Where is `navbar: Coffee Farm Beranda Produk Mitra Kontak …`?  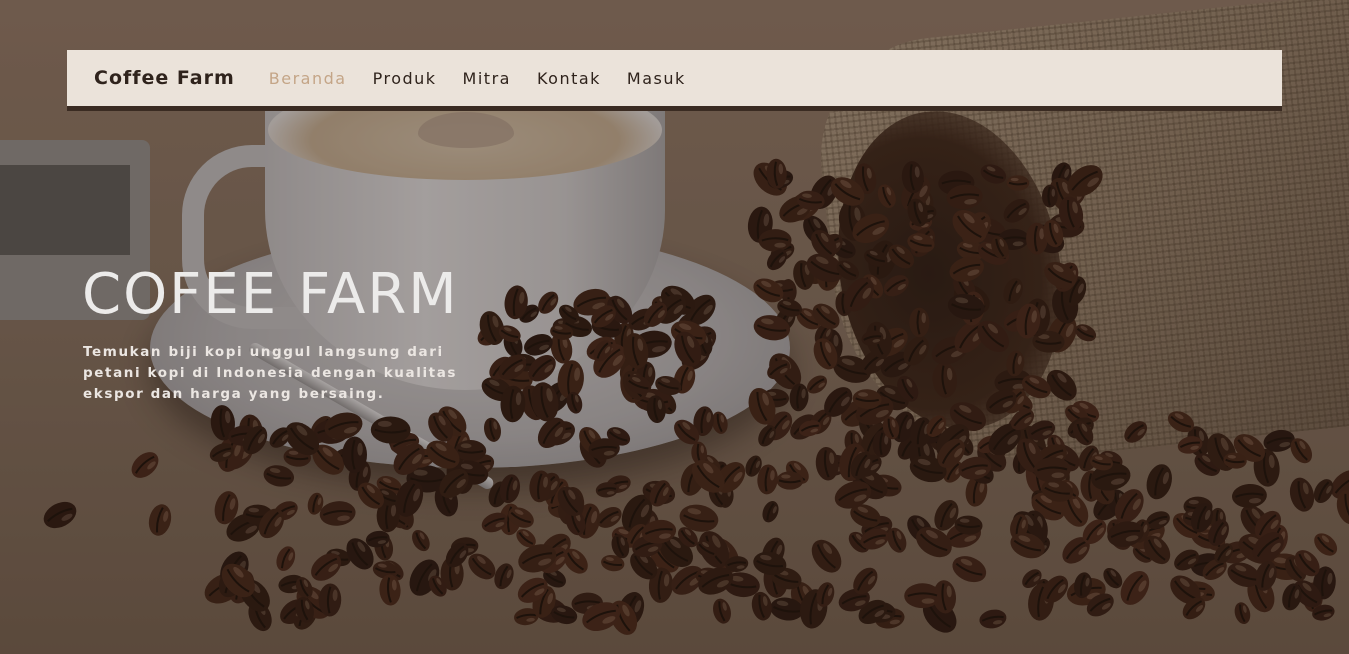 navbar: Coffee Farm Beranda Produk Mitra Kontak … is located at coordinates (674, 80).